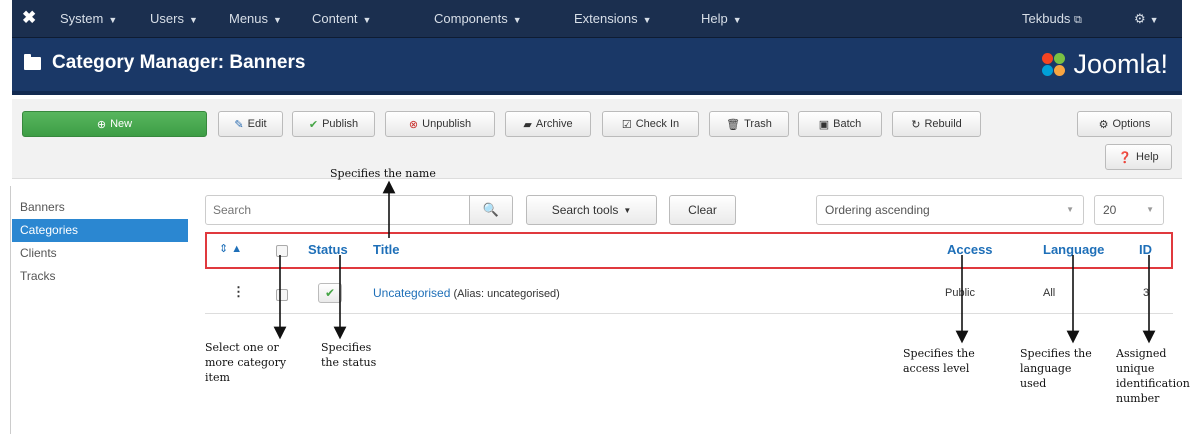 Image resolution: width=1201 pixels, height=434 pixels. What do you see at coordinates (1153, 383) in the screenshot?
I see `annotation-line: identification` at bounding box center [1153, 383].